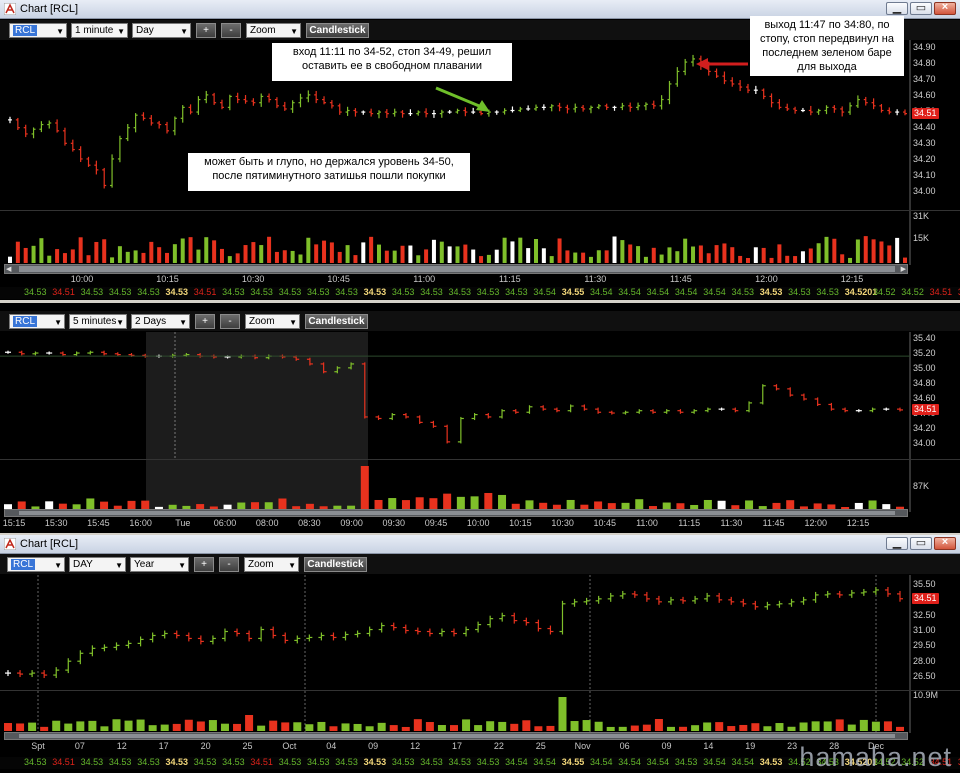  I want to click on time-axis-label: 23, so click(792, 746).